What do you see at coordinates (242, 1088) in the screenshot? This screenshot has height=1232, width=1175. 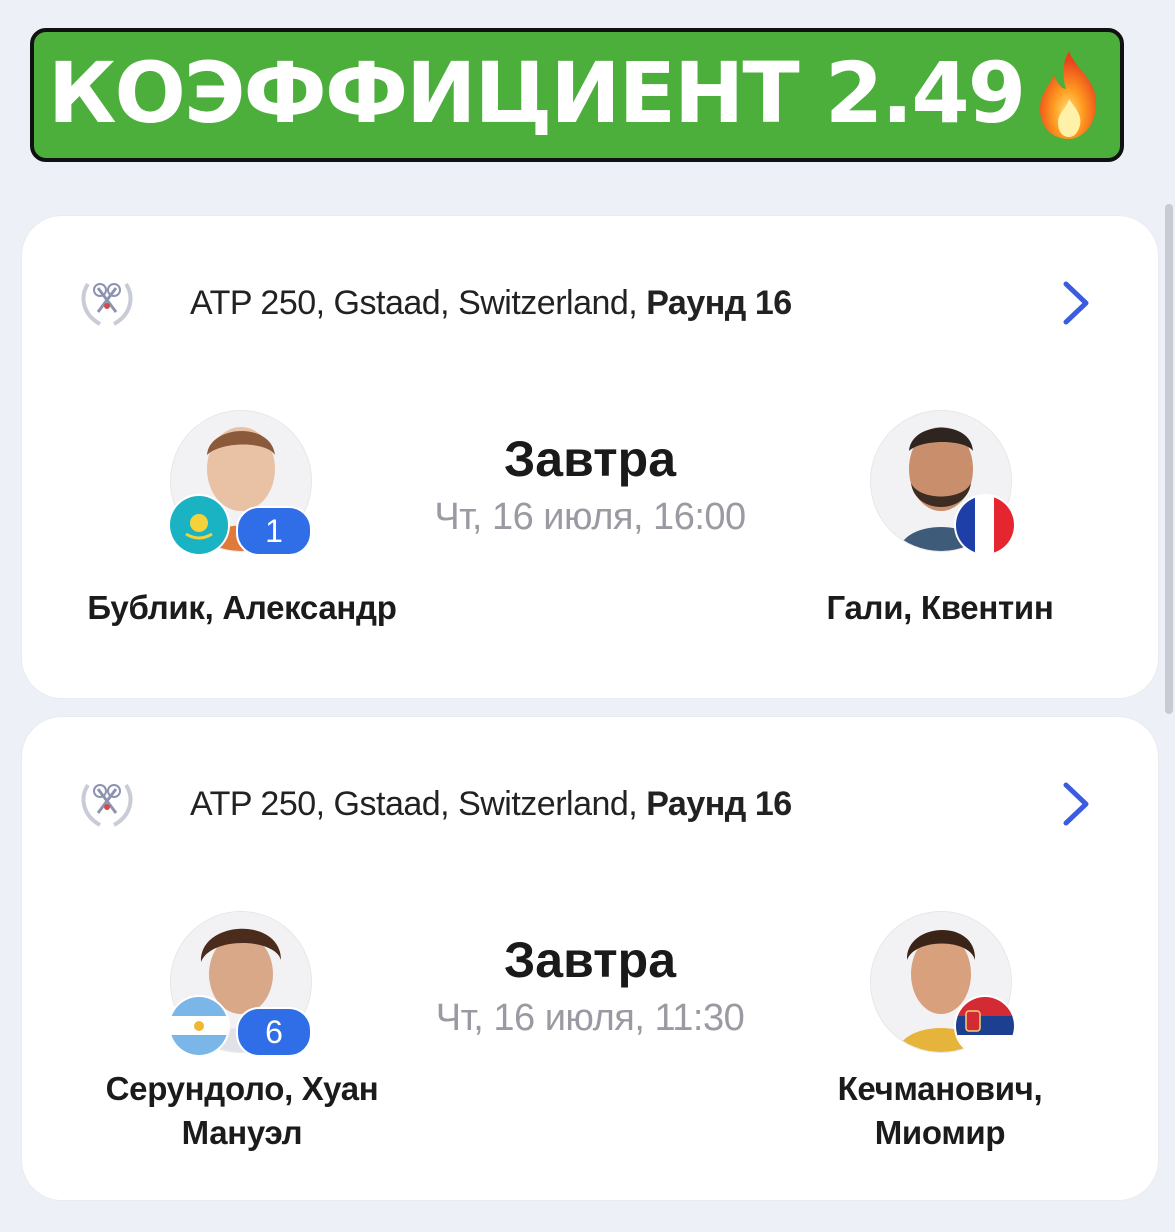 I see `player-name-line: Серундоло, Хуан` at bounding box center [242, 1088].